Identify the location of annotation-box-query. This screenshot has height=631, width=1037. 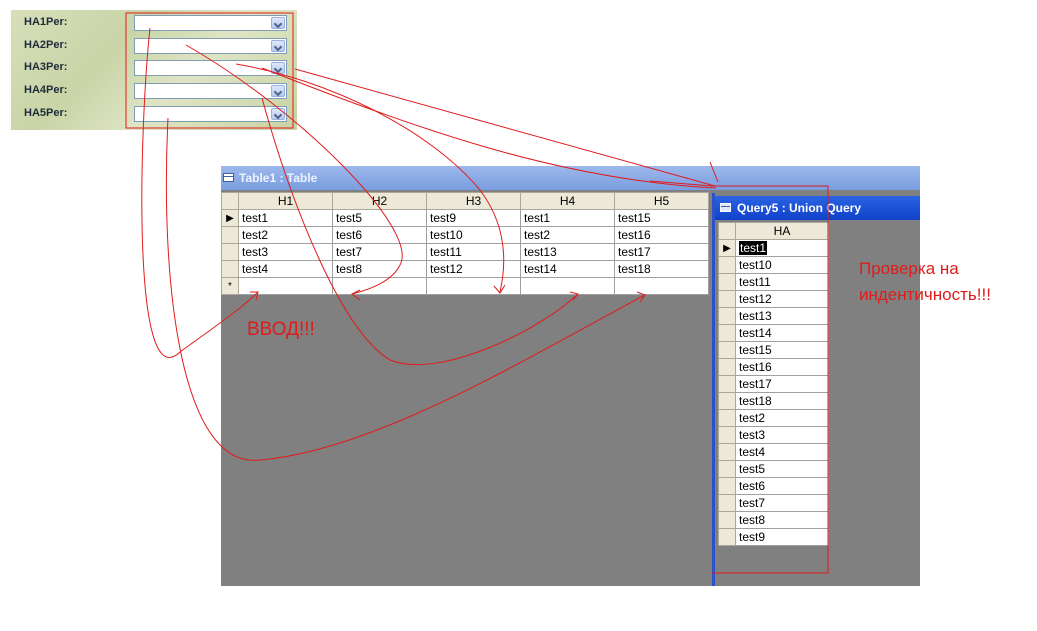
(770, 379).